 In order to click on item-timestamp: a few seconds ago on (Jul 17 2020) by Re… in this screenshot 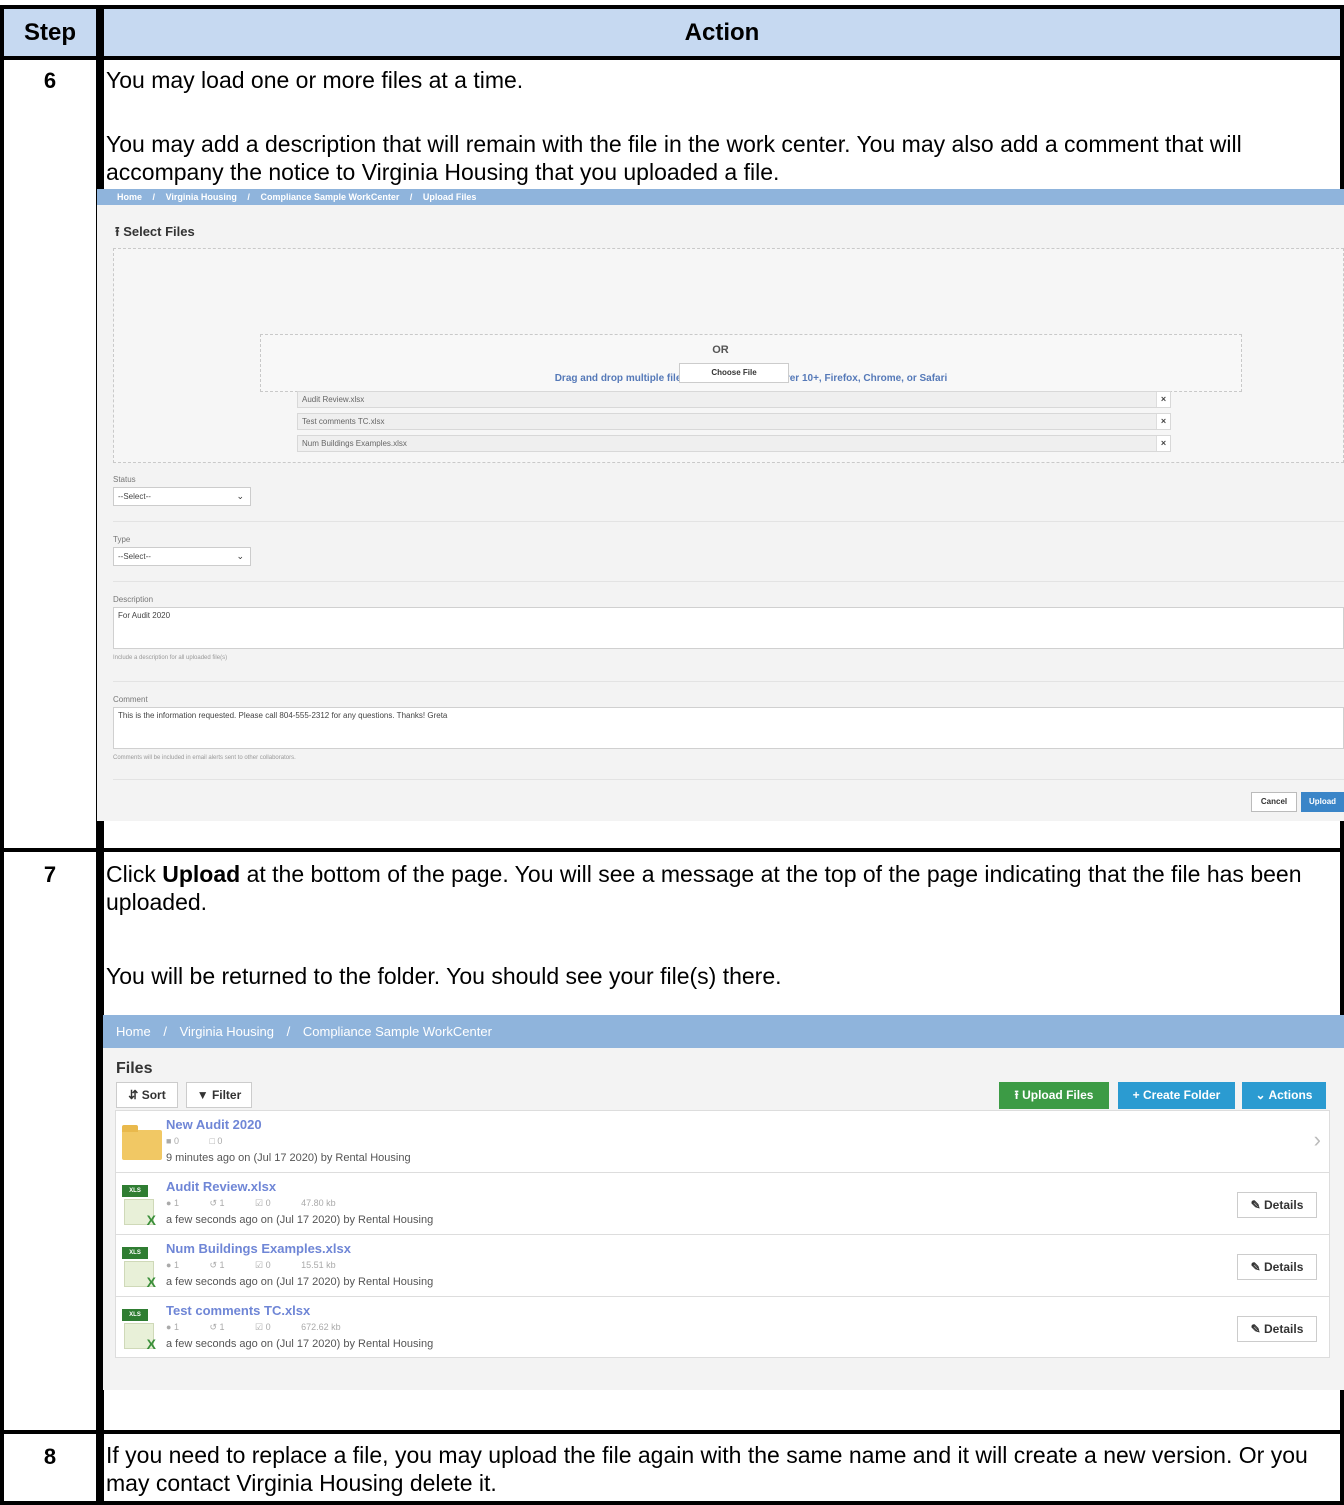, I will do `click(300, 1282)`.